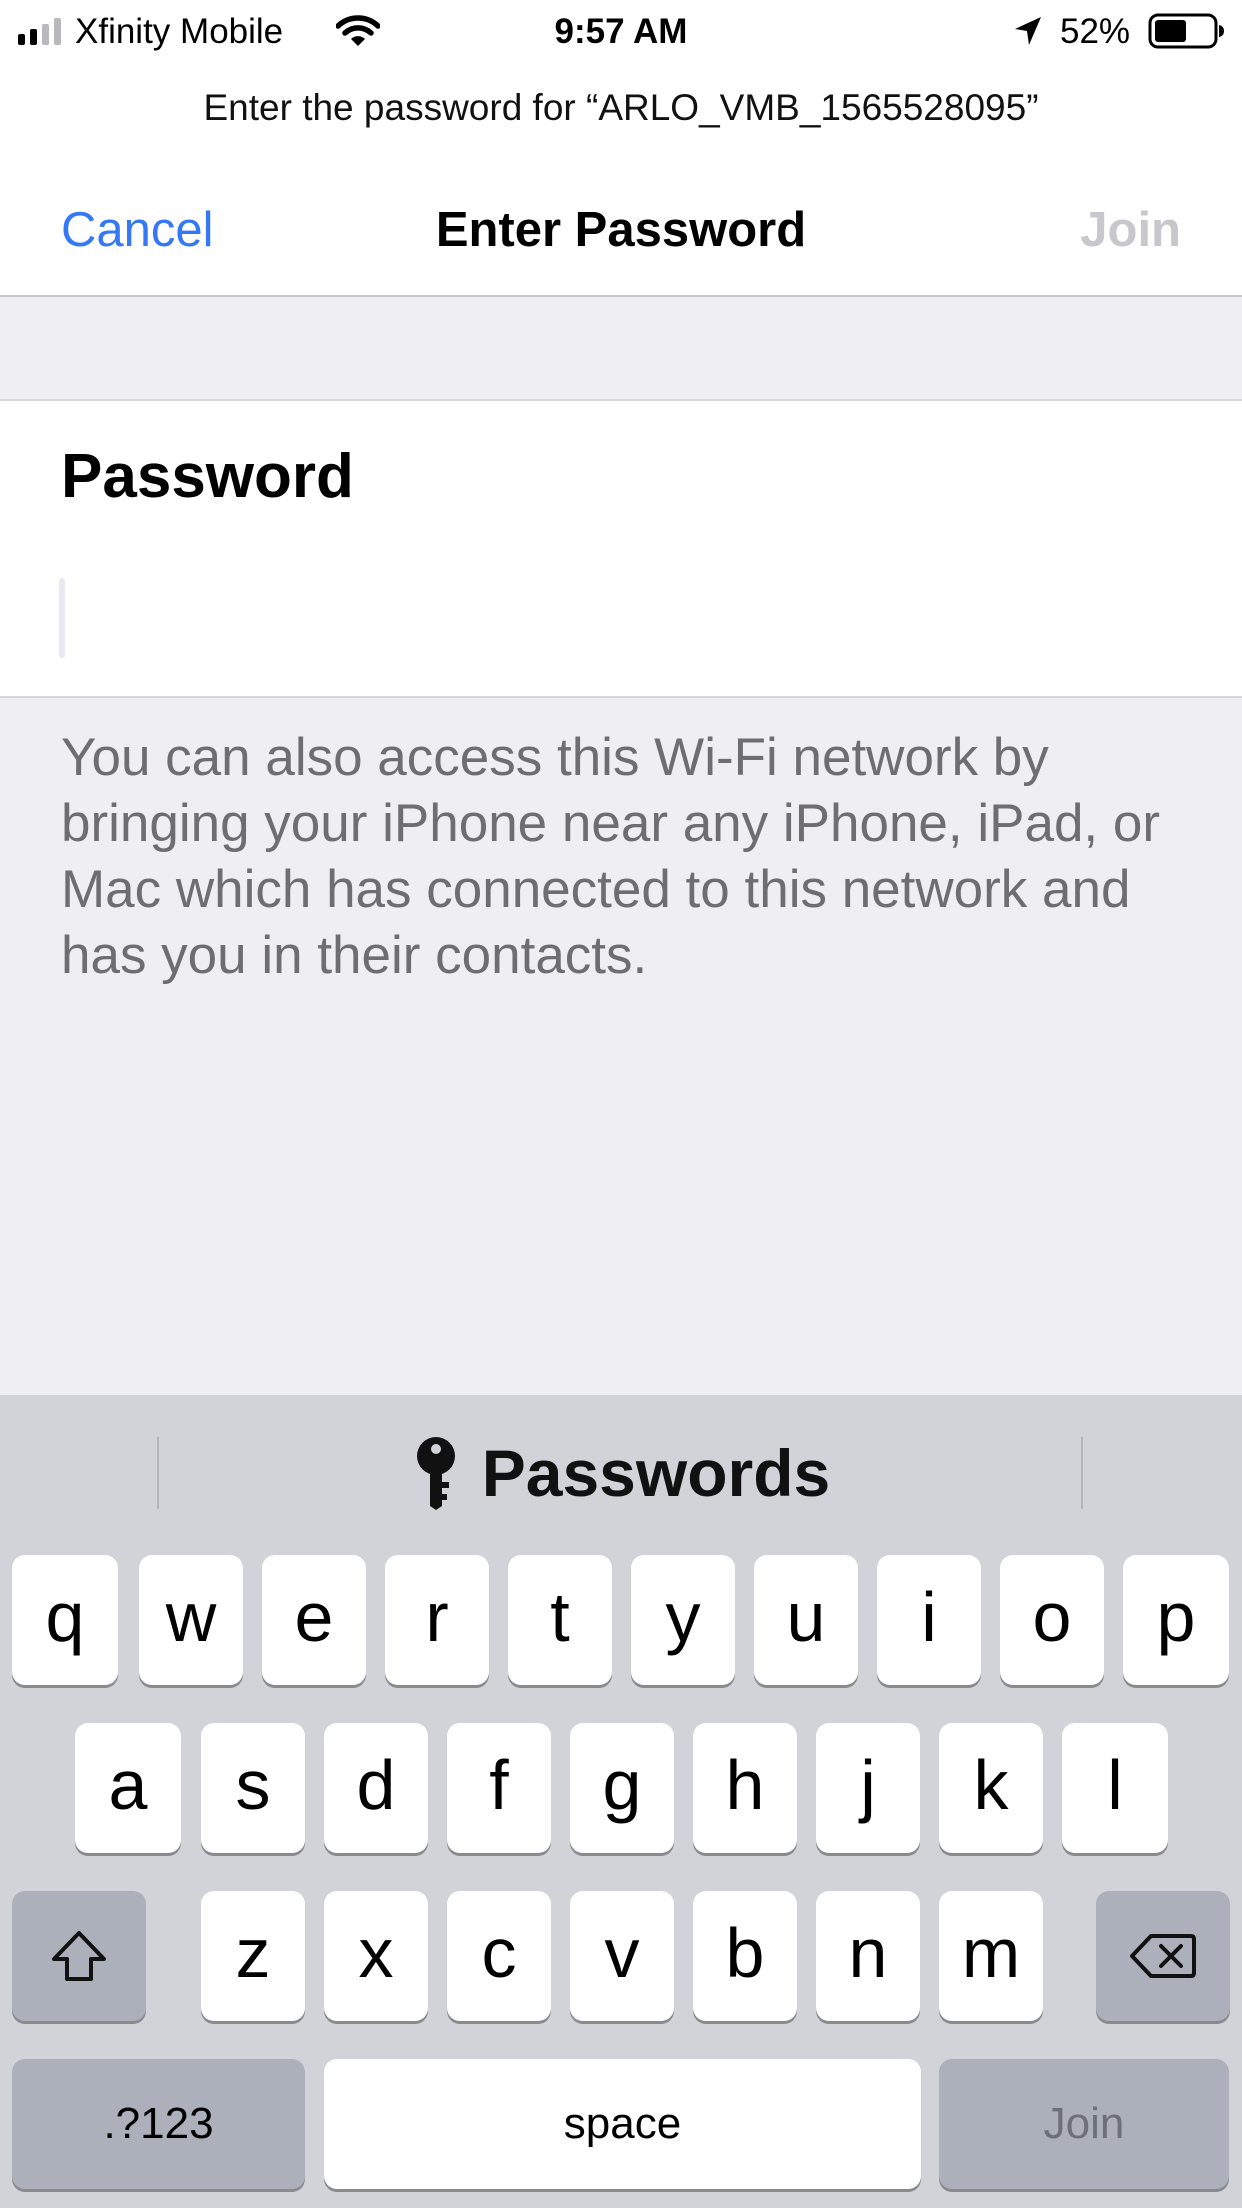 This screenshot has width=1242, height=2208. I want to click on key-label: j, so click(868, 1785).